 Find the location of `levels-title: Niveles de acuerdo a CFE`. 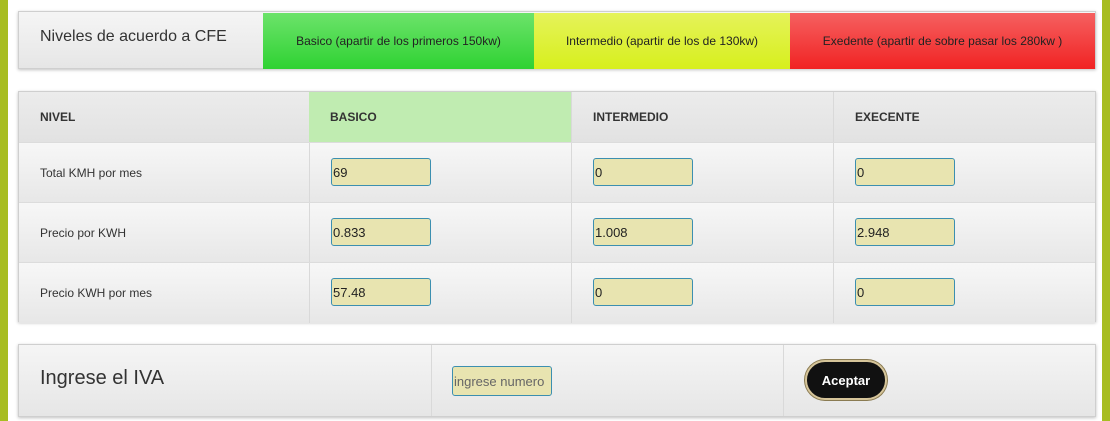

levels-title: Niveles de acuerdo a CFE is located at coordinates (133, 36).